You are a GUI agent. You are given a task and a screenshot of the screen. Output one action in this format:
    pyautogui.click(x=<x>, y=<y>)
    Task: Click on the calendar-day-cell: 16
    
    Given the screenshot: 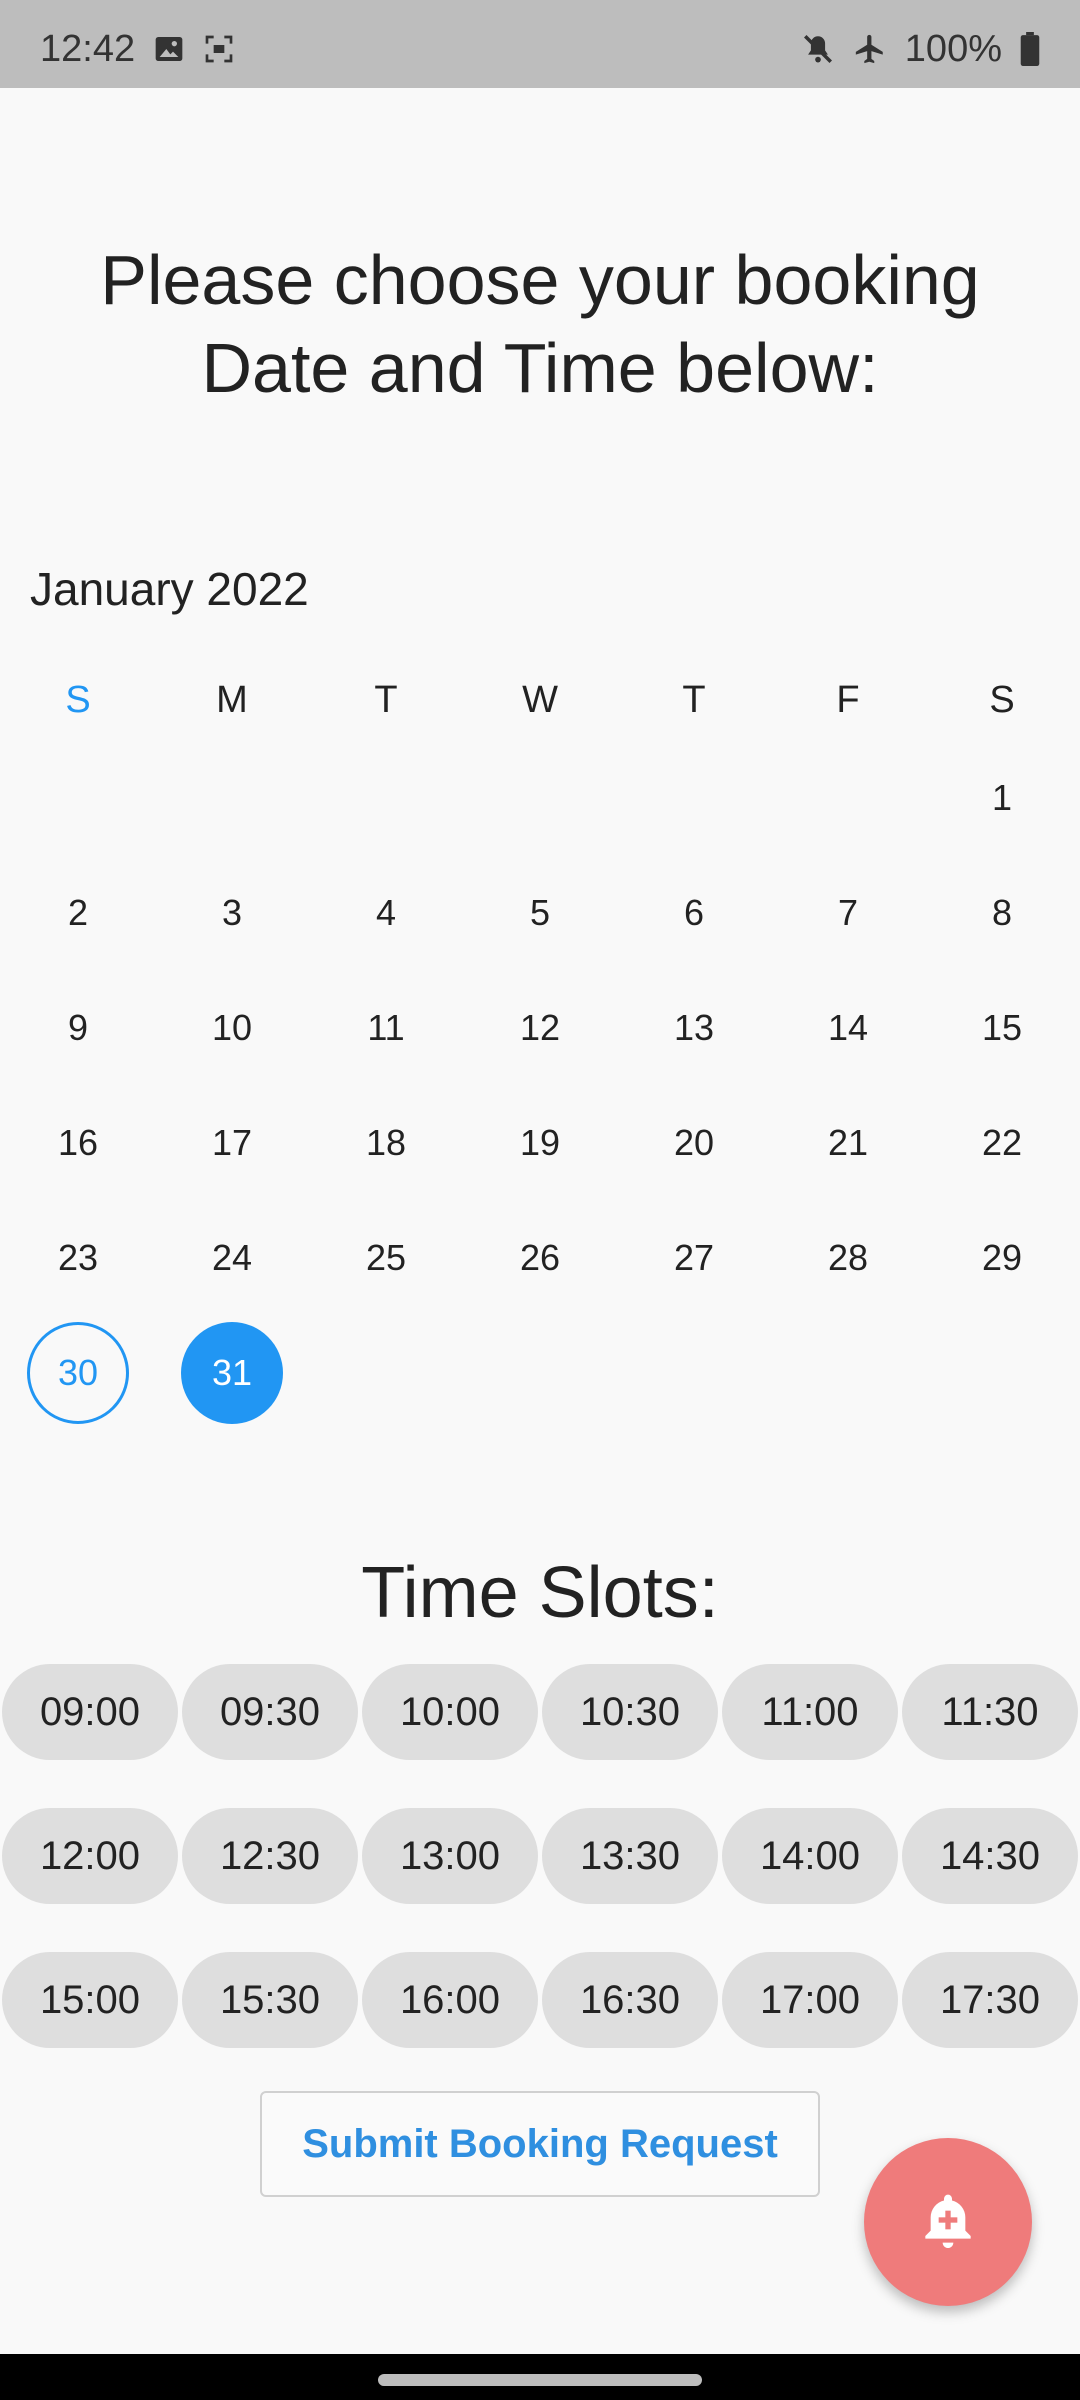 What is the action you would take?
    pyautogui.click(x=78, y=1142)
    